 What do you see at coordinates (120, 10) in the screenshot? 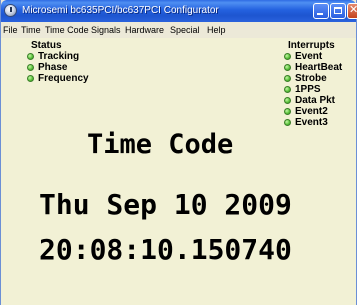
I see `window-title: Microsemi bc635PCI/bc637PCI Configurator` at bounding box center [120, 10].